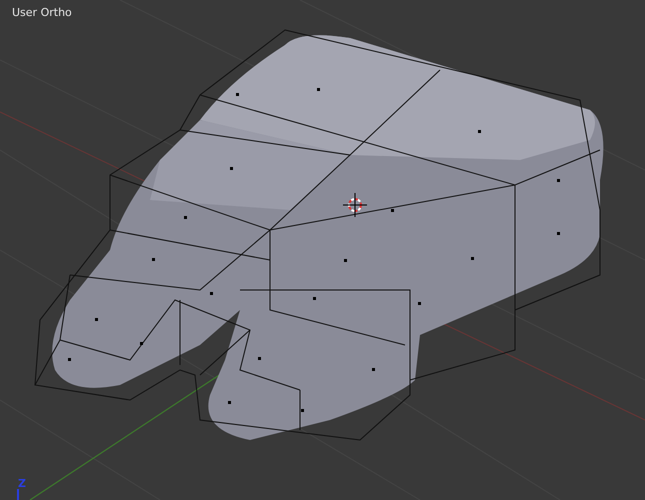 The height and width of the screenshot is (500, 645). I want to click on axis-label: Z, so click(22, 483).